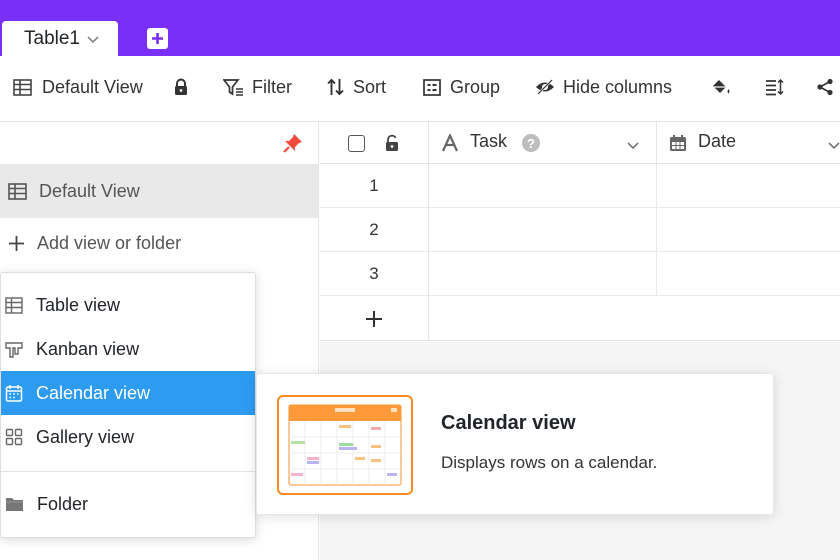  I want to click on current-view-button: Default View, so click(78, 87).